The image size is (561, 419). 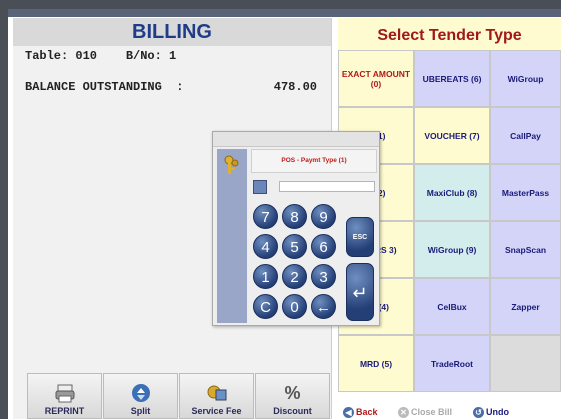 I want to click on printer-icon, so click(x=65, y=393).